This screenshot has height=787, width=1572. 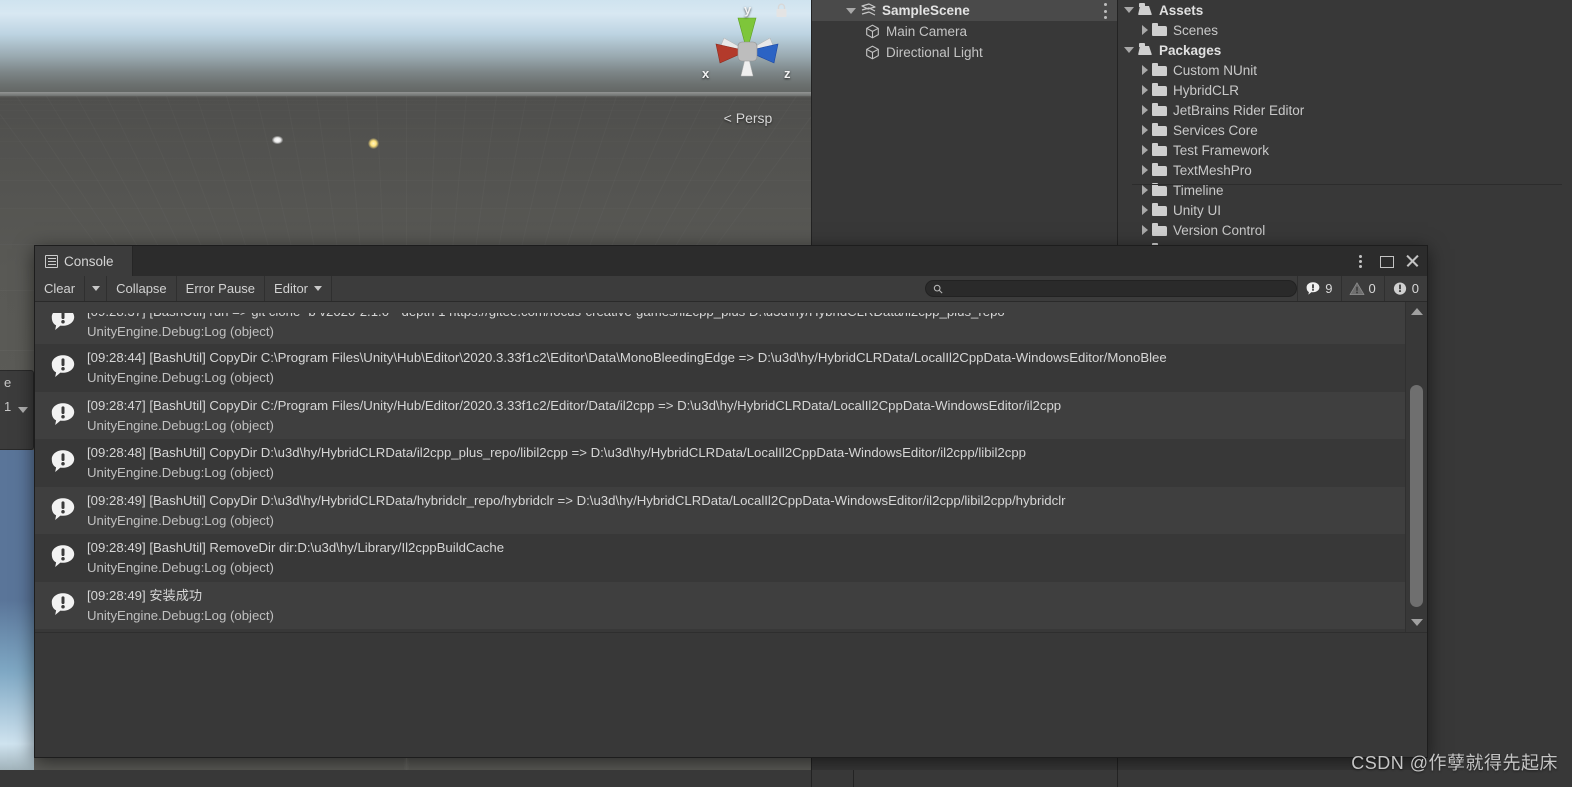 I want to click on editor-dropdown-button: Editor, so click(x=299, y=288).